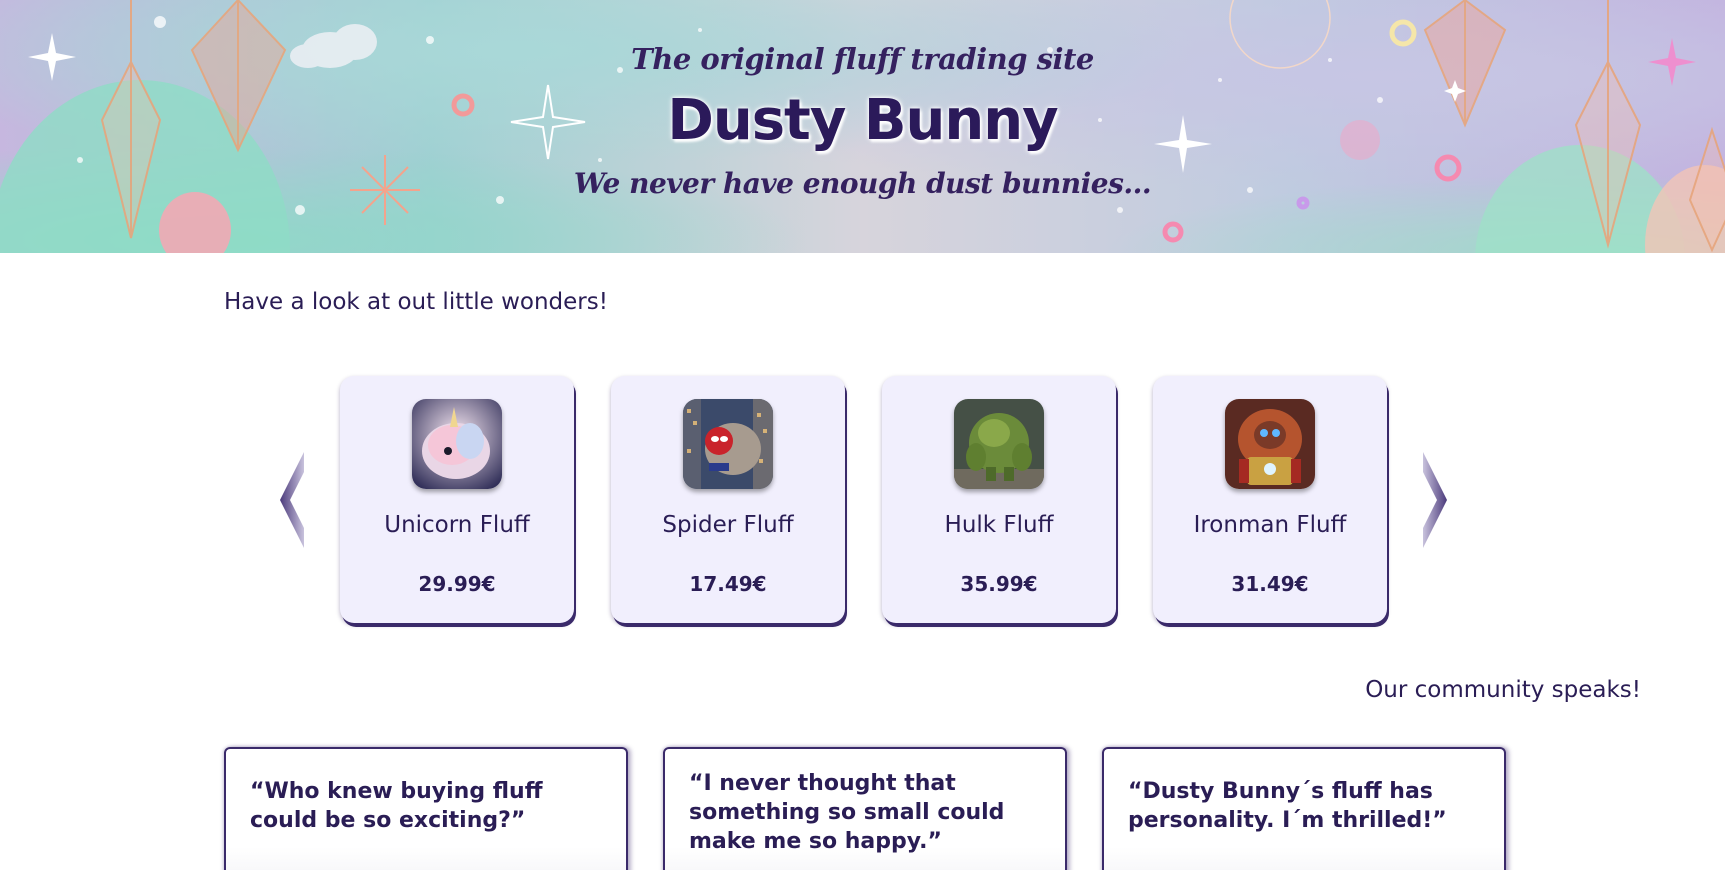 The image size is (1725, 870). Describe the element at coordinates (1270, 525) in the screenshot. I see `product-name: Ironman Fluff` at that location.